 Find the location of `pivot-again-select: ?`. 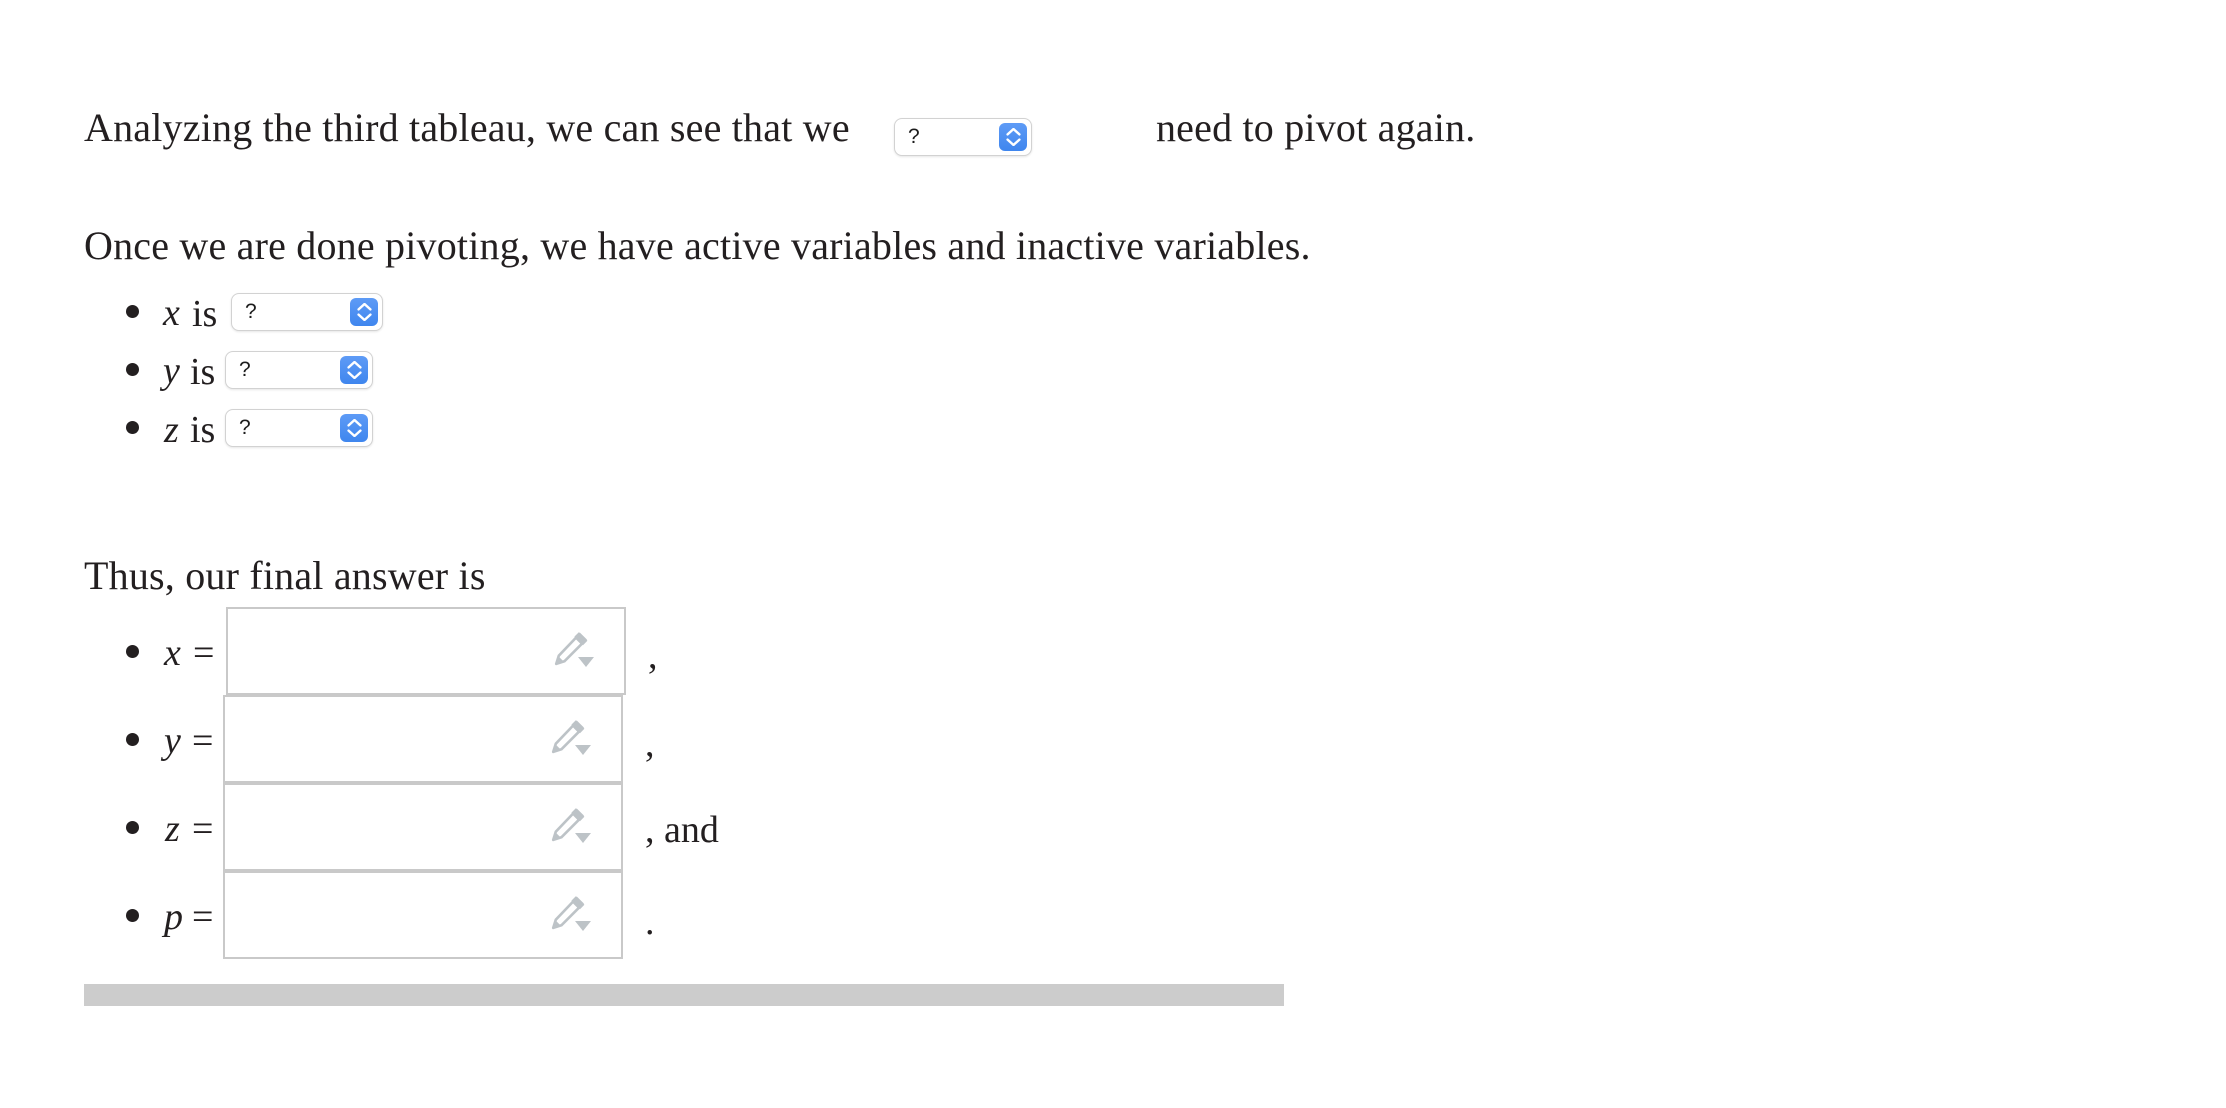

pivot-again-select: ? is located at coordinates (963, 137).